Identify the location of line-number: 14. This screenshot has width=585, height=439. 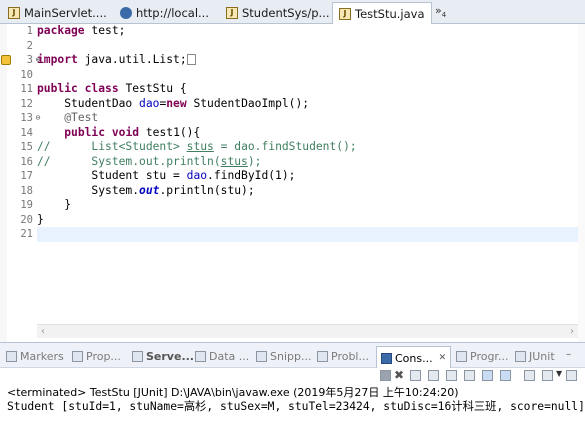
(26, 132).